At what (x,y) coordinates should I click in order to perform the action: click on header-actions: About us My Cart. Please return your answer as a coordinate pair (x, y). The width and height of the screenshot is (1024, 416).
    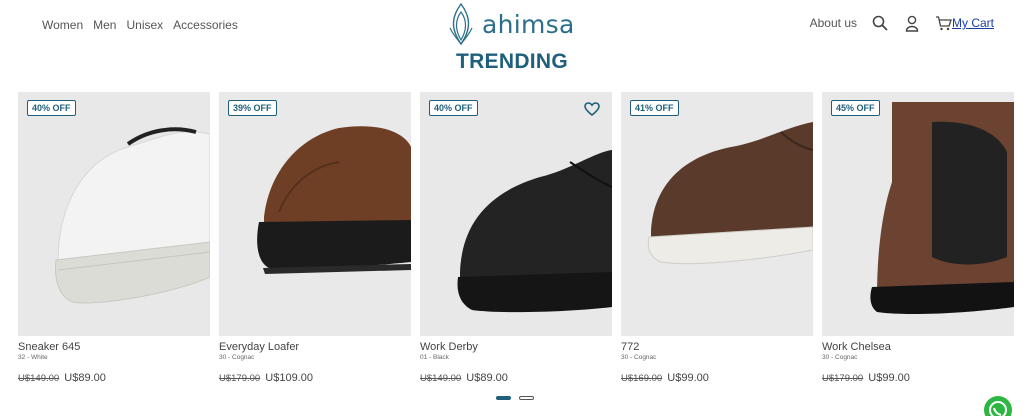
    Looking at the image, I should click on (902, 23).